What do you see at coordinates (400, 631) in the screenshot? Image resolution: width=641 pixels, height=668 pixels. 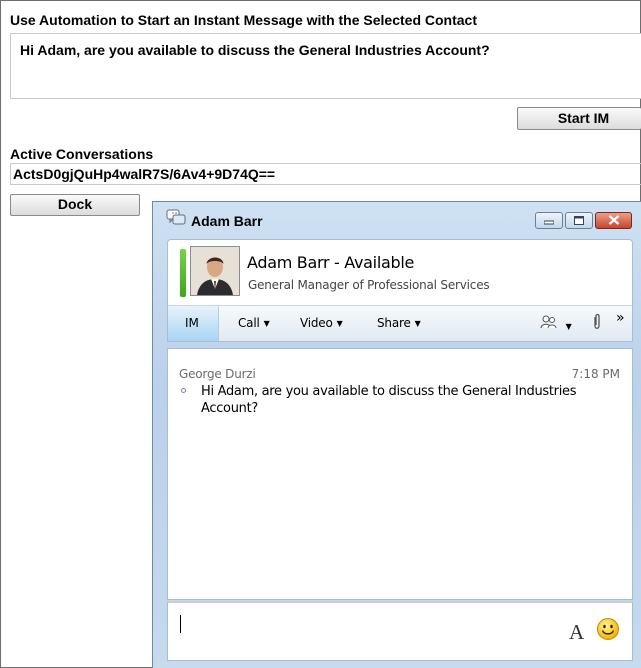 I see `compose-input: A` at bounding box center [400, 631].